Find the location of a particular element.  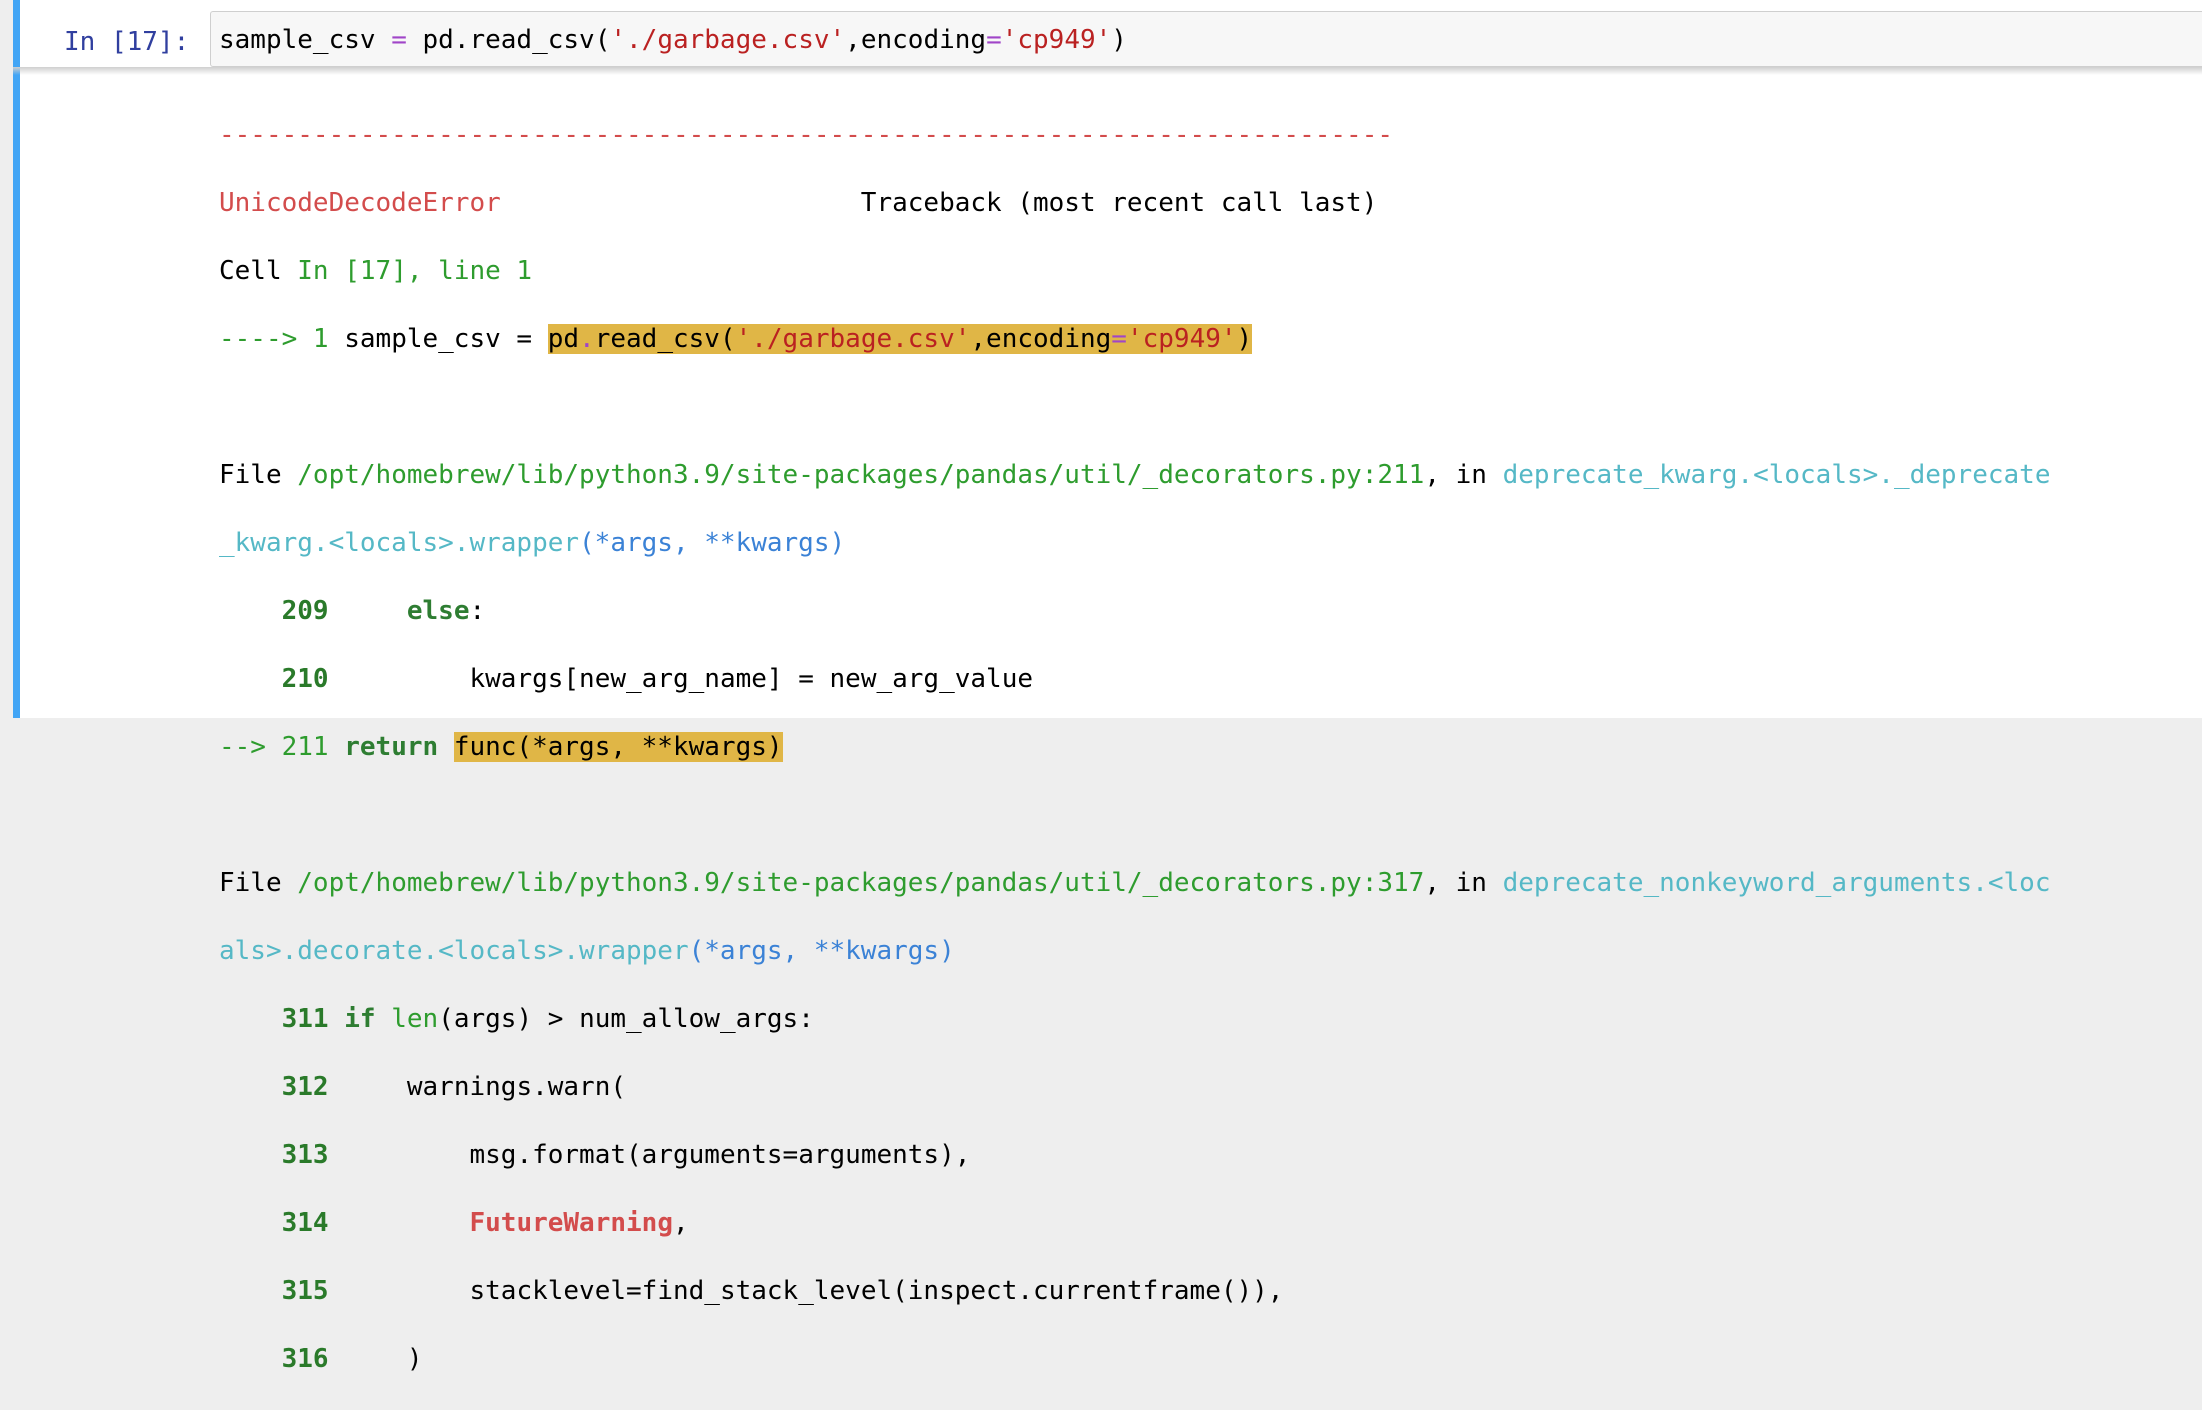

hl-pd: pd is located at coordinates (563, 339).